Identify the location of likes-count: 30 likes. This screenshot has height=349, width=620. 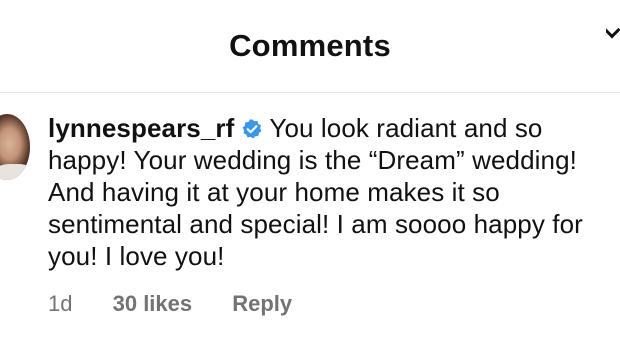
(153, 304).